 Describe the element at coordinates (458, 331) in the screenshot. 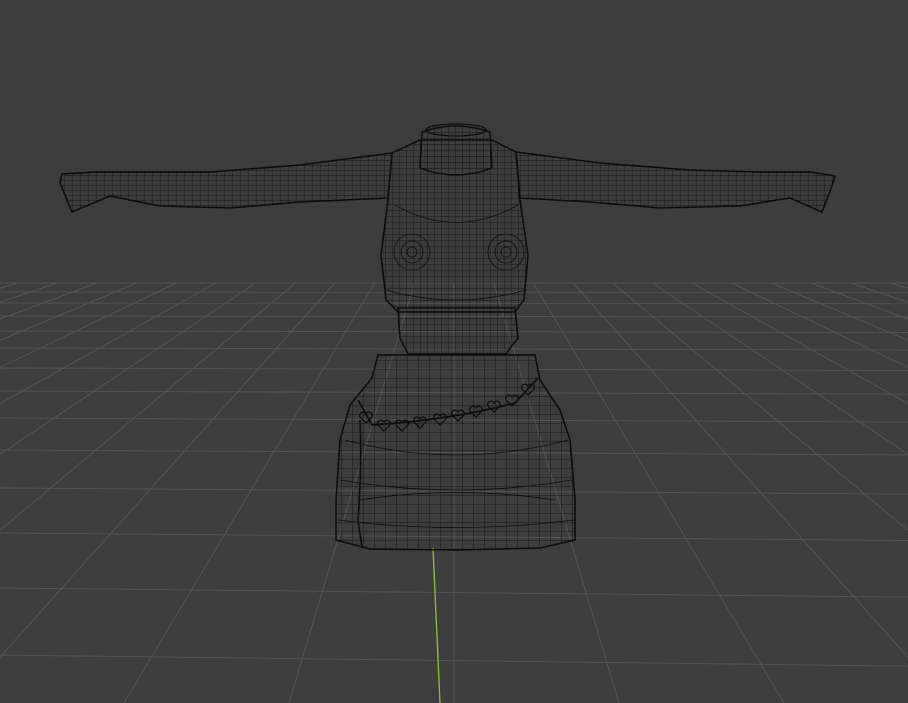

I see `top-band` at that location.